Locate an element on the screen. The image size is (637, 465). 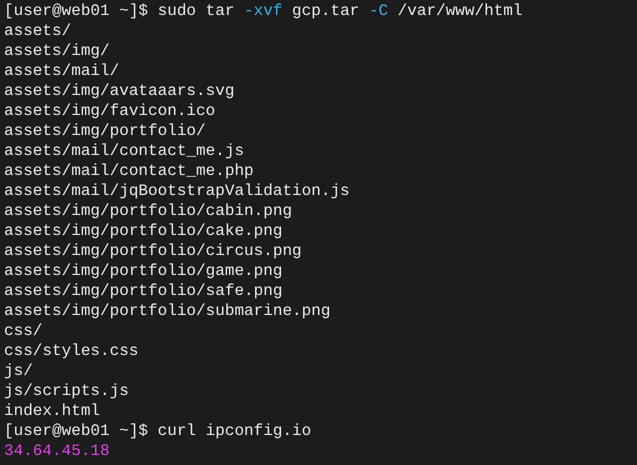
terminal-line: js/scripts.js is located at coordinates (66, 391).